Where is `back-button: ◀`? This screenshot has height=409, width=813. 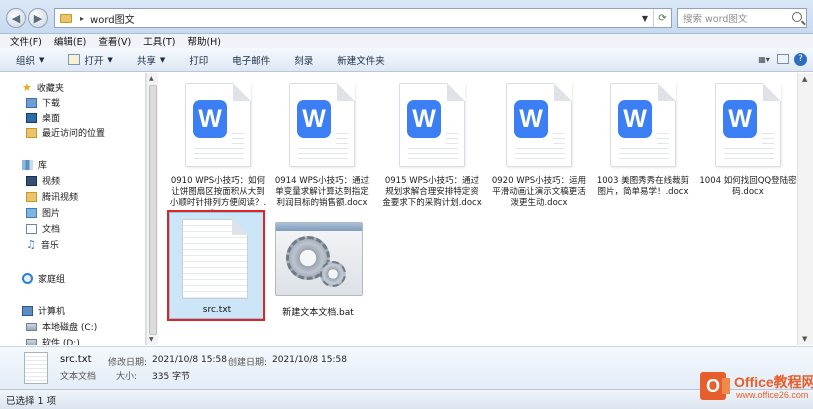
back-button: ◀ is located at coordinates (16, 18).